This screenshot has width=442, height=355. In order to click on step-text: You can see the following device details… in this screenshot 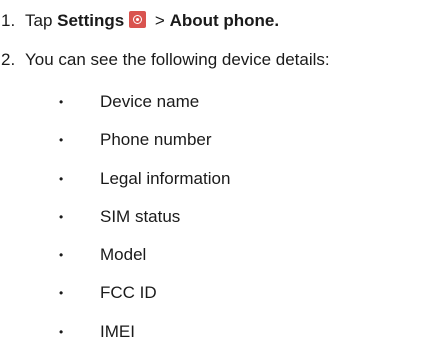, I will do `click(177, 59)`.